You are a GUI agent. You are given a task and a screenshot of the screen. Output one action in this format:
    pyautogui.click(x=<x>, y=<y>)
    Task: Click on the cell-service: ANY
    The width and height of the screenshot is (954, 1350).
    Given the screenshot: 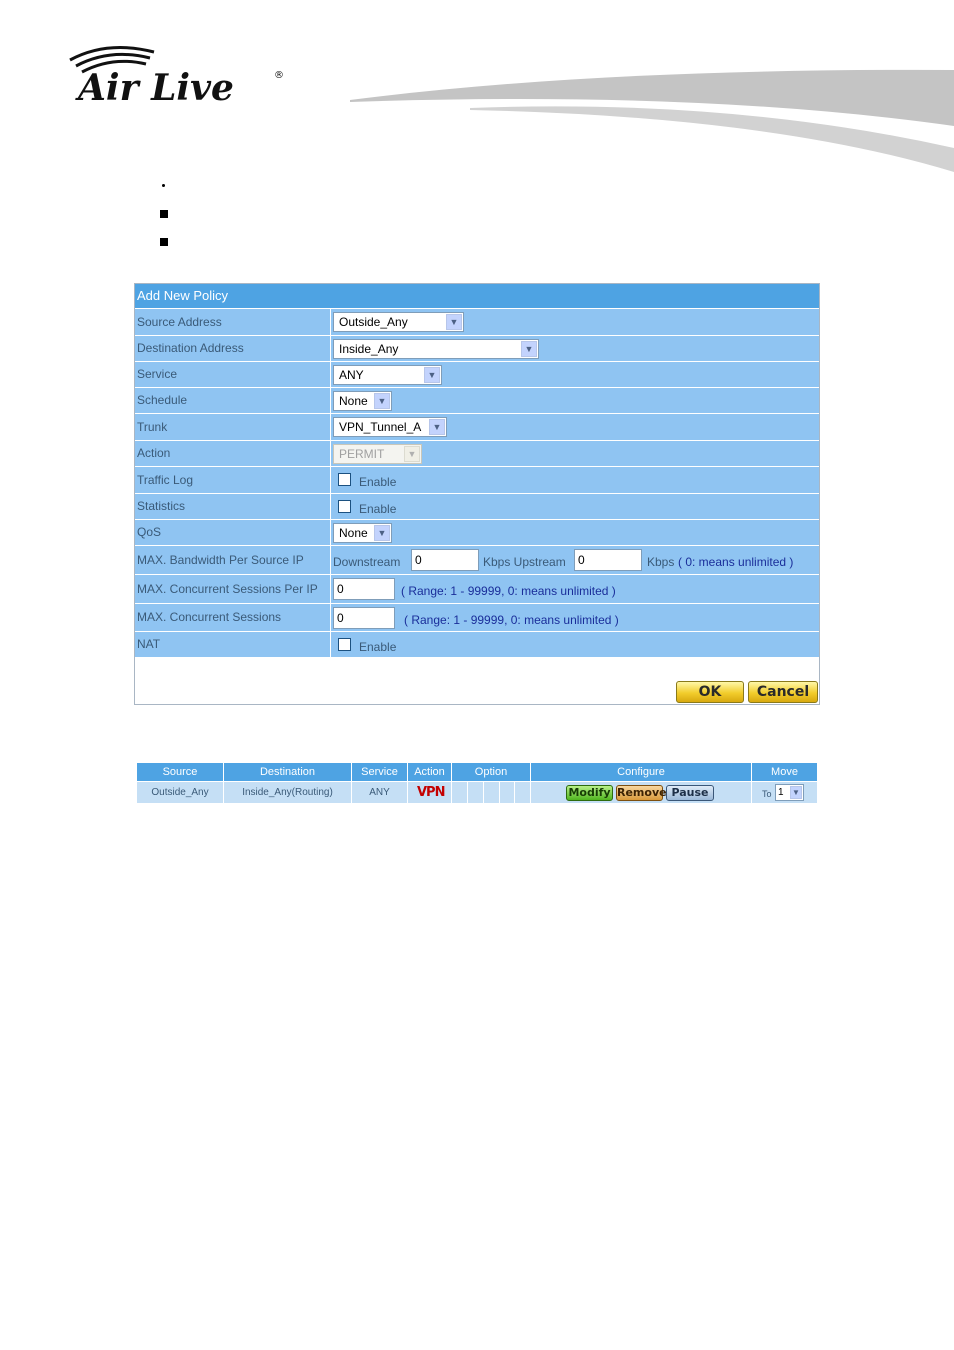 What is the action you would take?
    pyautogui.click(x=380, y=792)
    